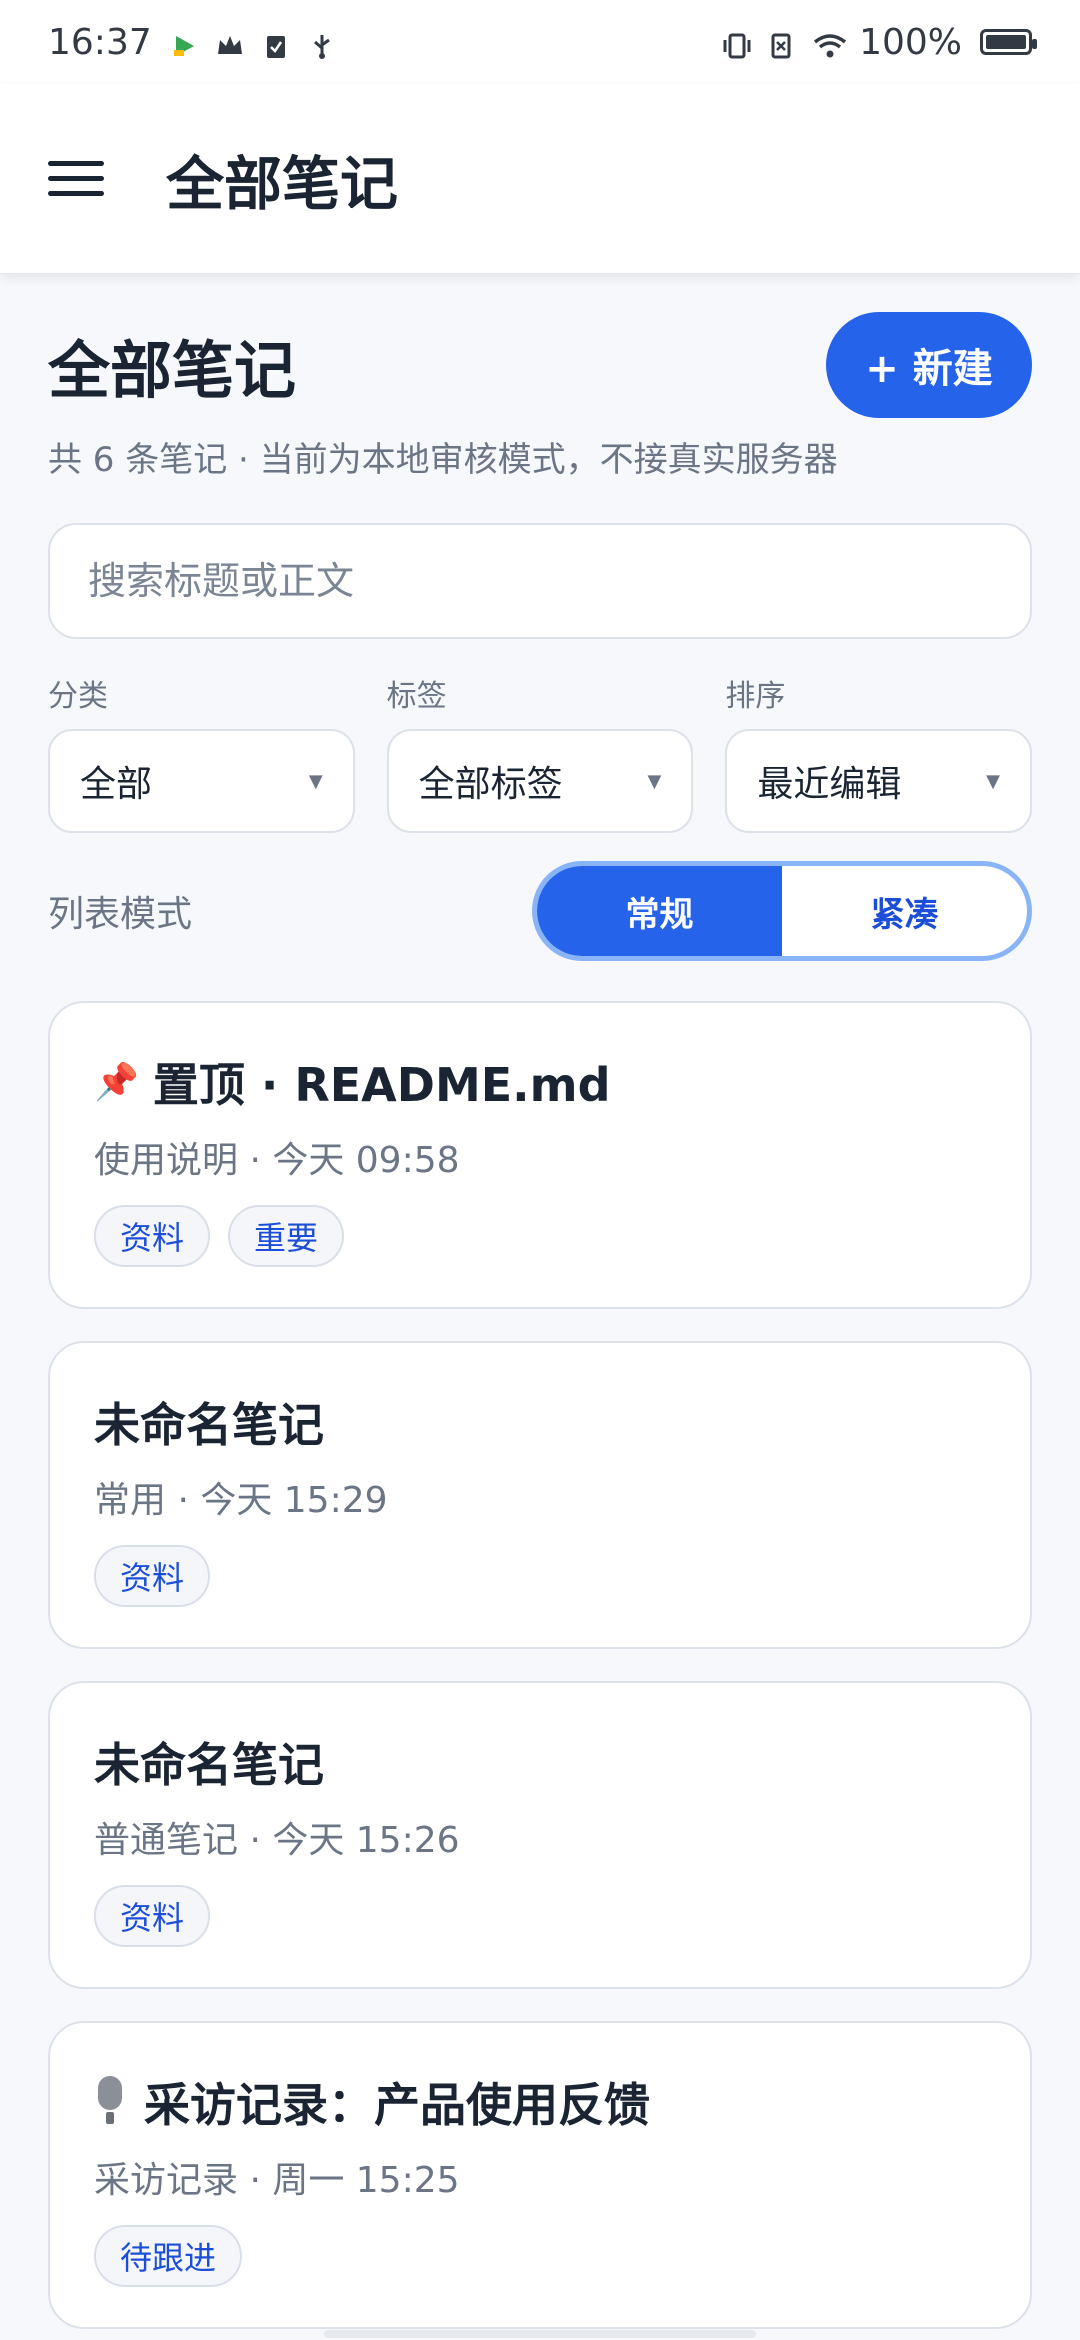 The width and height of the screenshot is (1080, 2340). I want to click on filters: 分类 全部 ▼ 标签 全部标签 ▼ 排序 最近编辑 ▼, so click(540, 752).